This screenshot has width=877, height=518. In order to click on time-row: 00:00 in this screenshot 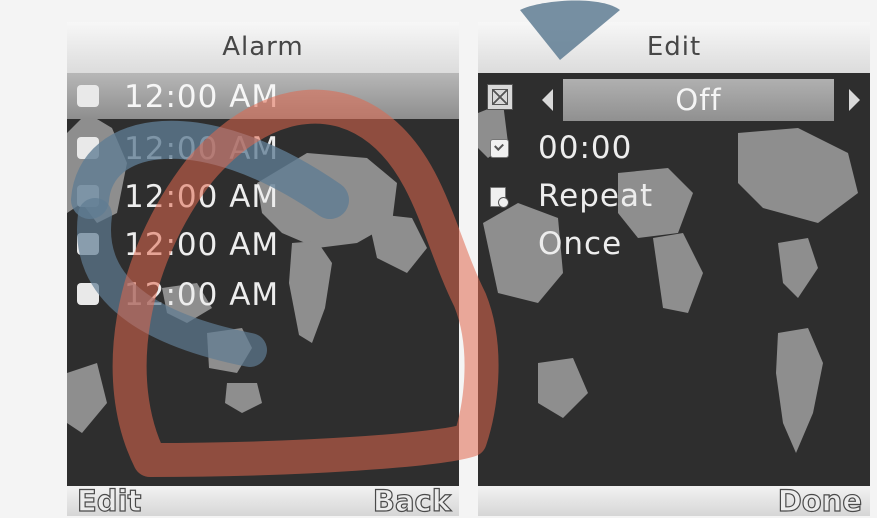, I will do `click(674, 149)`.